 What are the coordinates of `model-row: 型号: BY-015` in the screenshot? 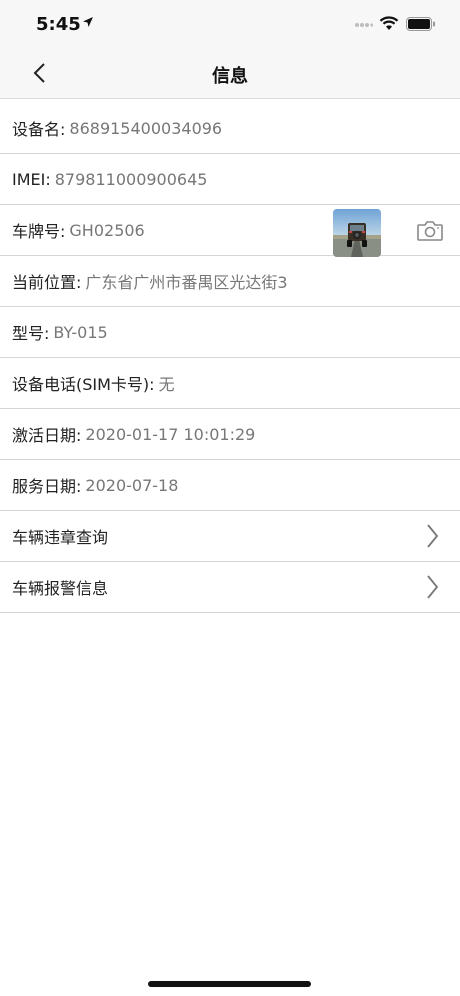 It's located at (230, 332).